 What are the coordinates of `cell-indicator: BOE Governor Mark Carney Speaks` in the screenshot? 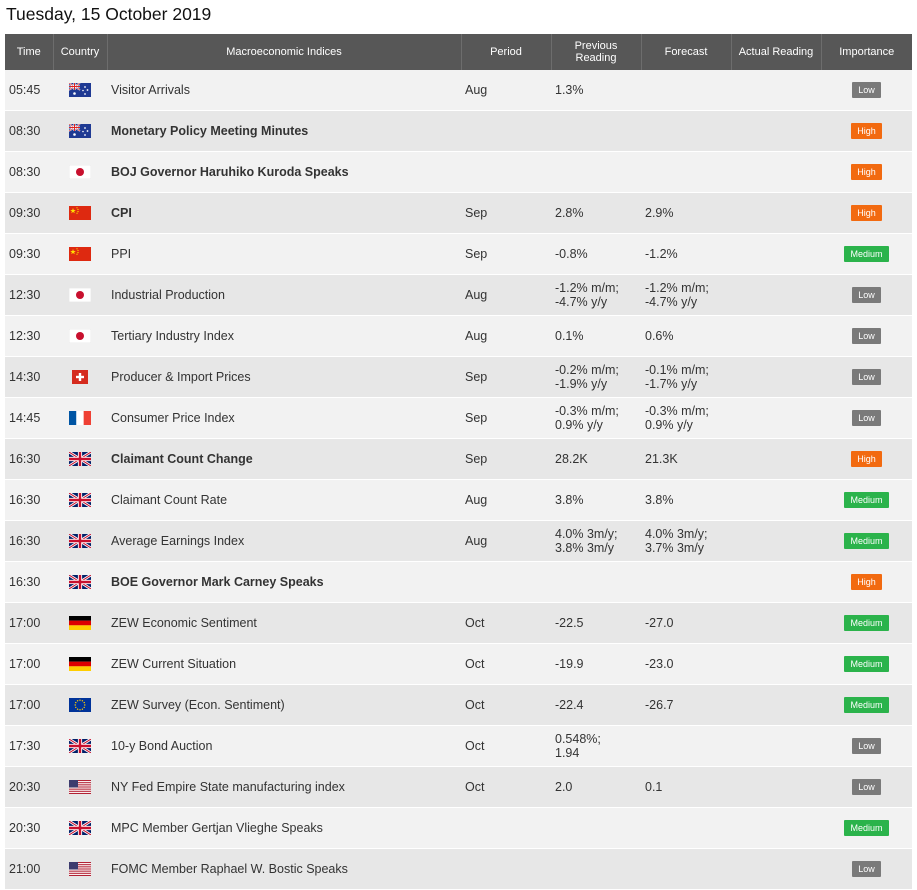 It's located at (284, 582).